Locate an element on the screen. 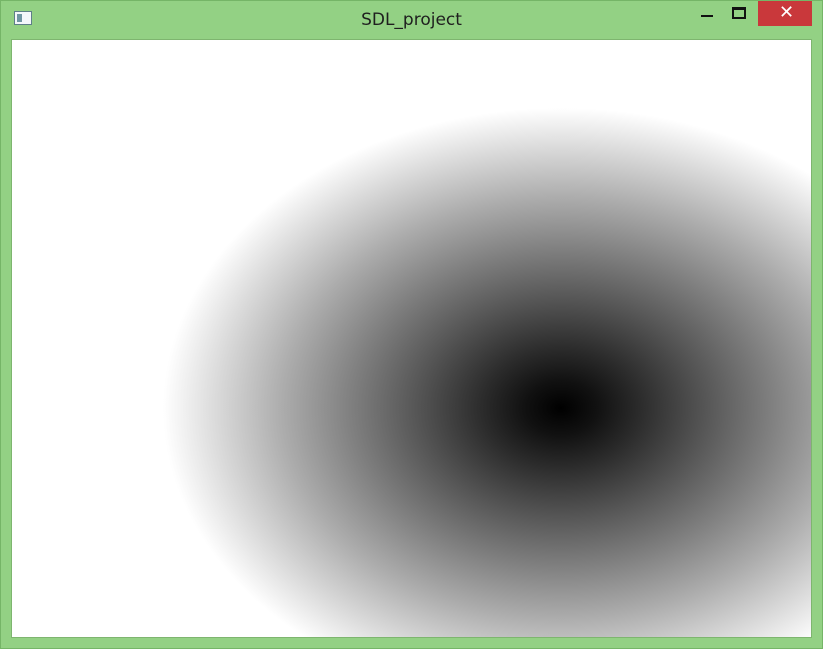 The width and height of the screenshot is (823, 649). close-icon: ✕ is located at coordinates (787, 12).